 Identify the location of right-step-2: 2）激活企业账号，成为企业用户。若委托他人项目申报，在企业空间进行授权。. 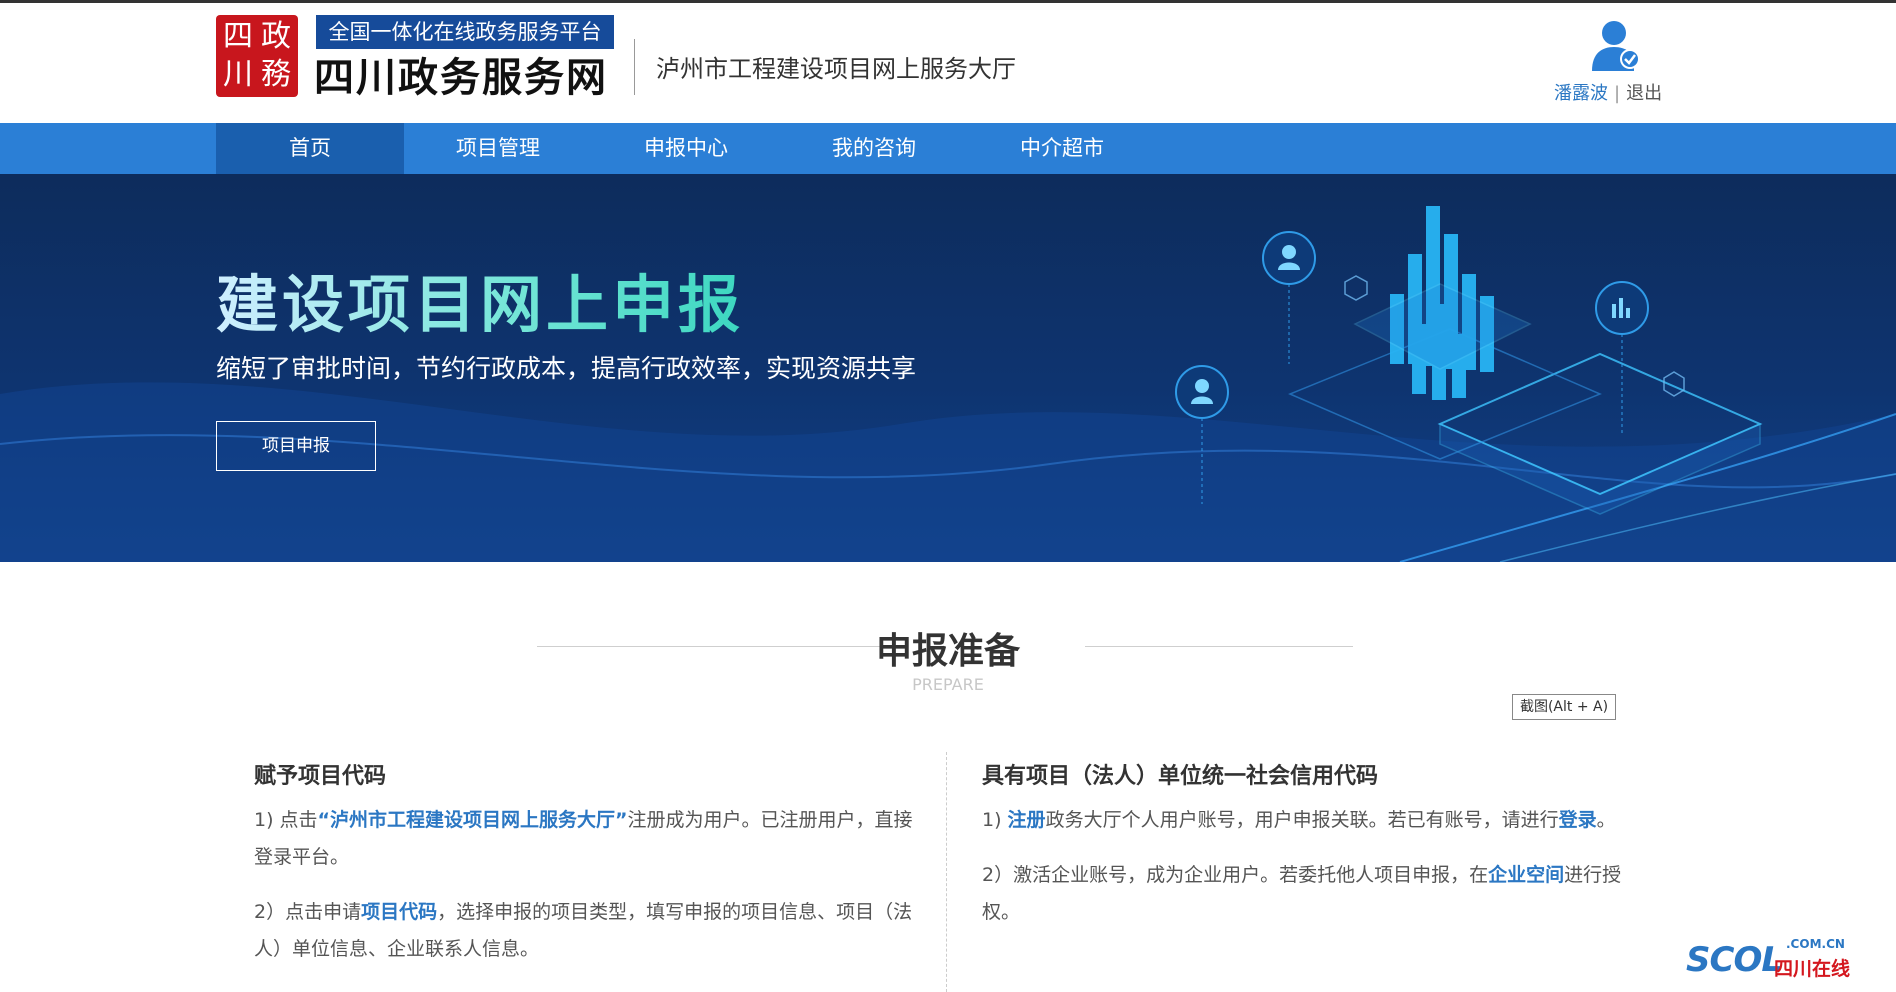
(1312, 894).